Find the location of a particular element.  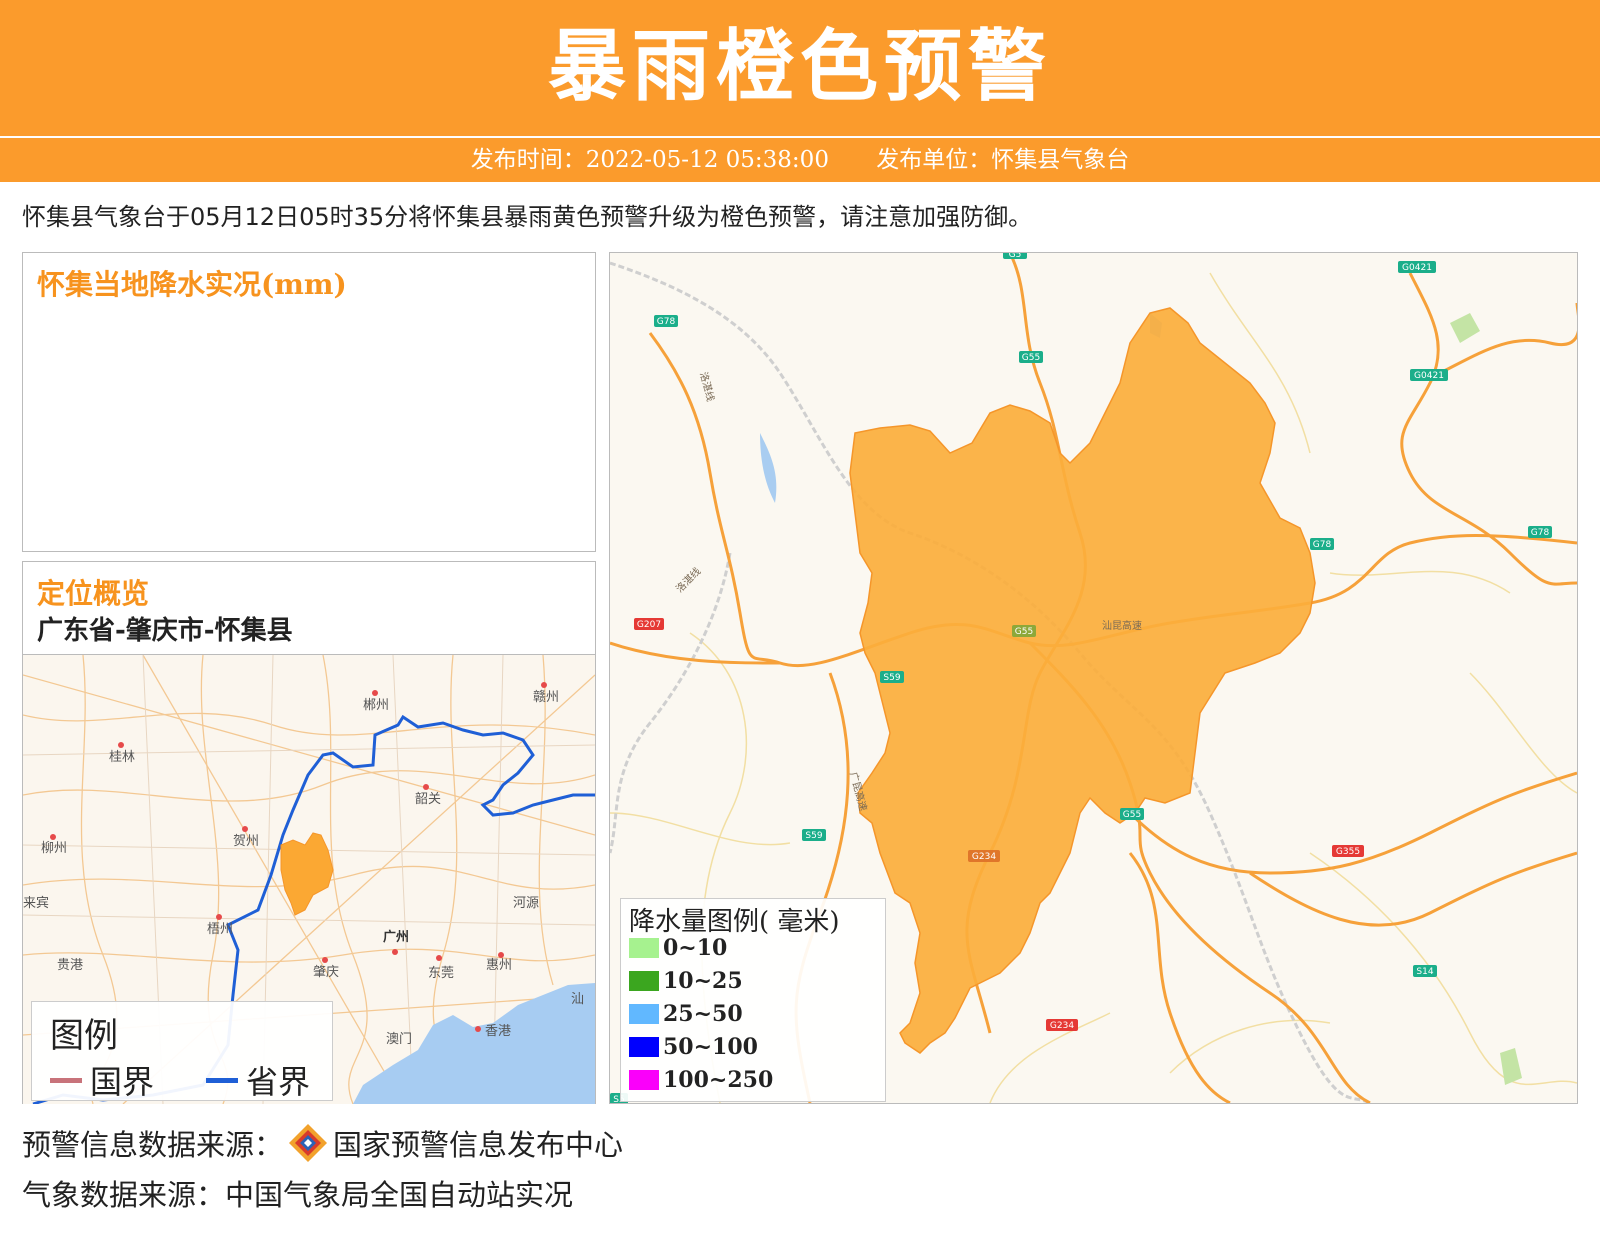

city-label: 赣州 is located at coordinates (546, 697).